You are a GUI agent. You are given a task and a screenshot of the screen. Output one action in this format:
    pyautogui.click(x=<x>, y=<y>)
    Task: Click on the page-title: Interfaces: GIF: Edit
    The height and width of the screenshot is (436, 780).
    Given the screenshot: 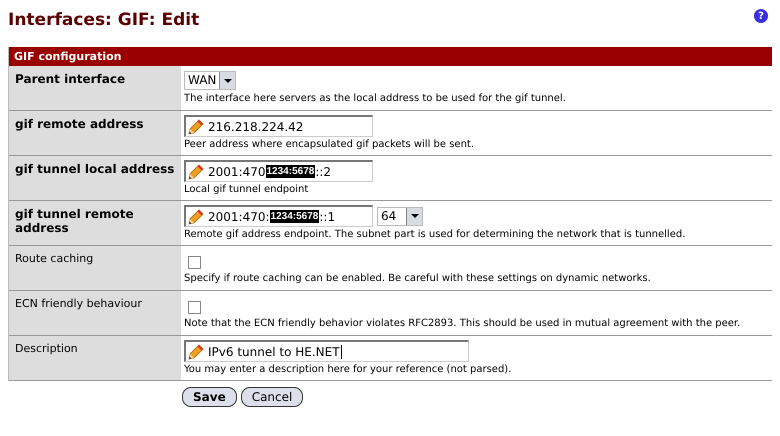 What is the action you would take?
    pyautogui.click(x=104, y=20)
    